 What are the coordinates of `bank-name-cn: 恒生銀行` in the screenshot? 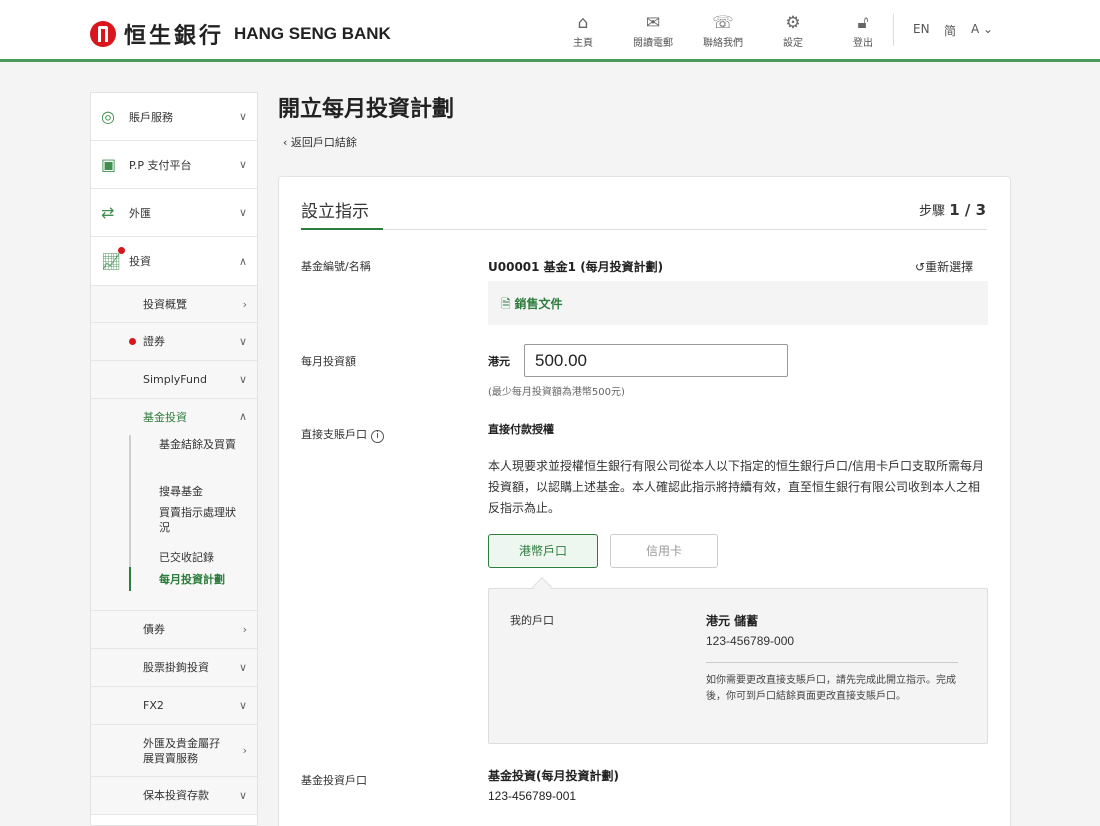 It's located at (174, 36).